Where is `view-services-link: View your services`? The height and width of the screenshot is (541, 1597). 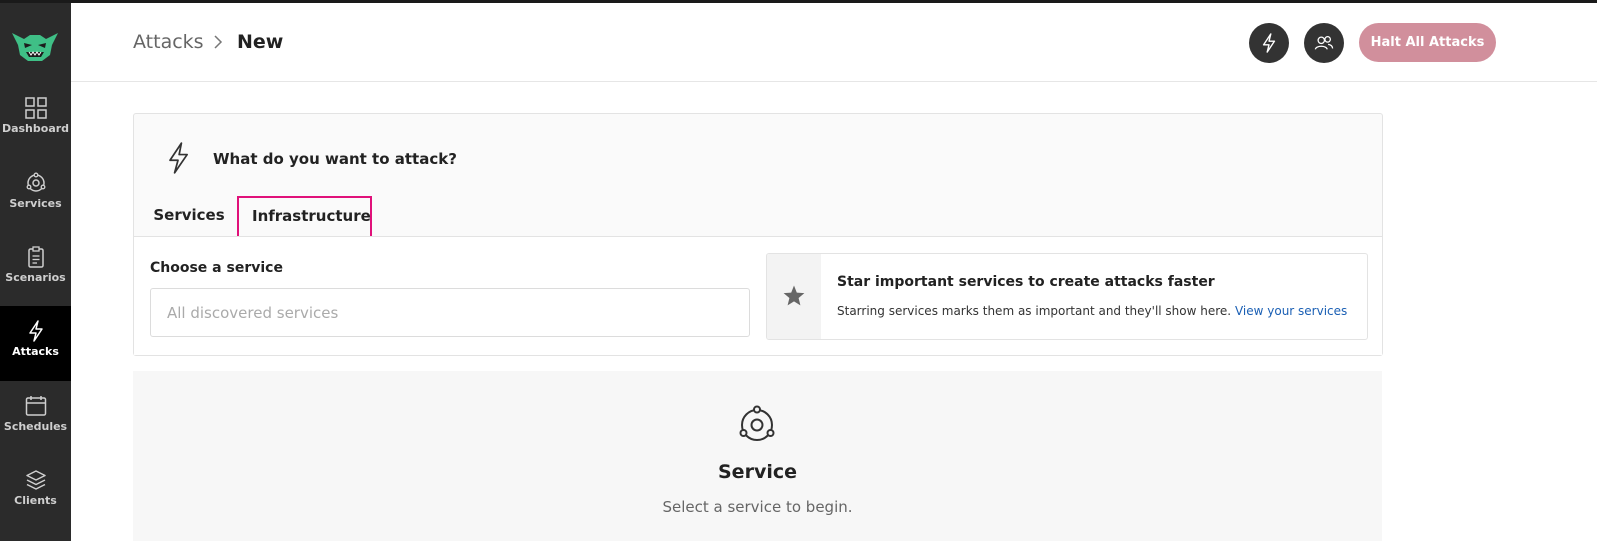 view-services-link: View your services is located at coordinates (1291, 311).